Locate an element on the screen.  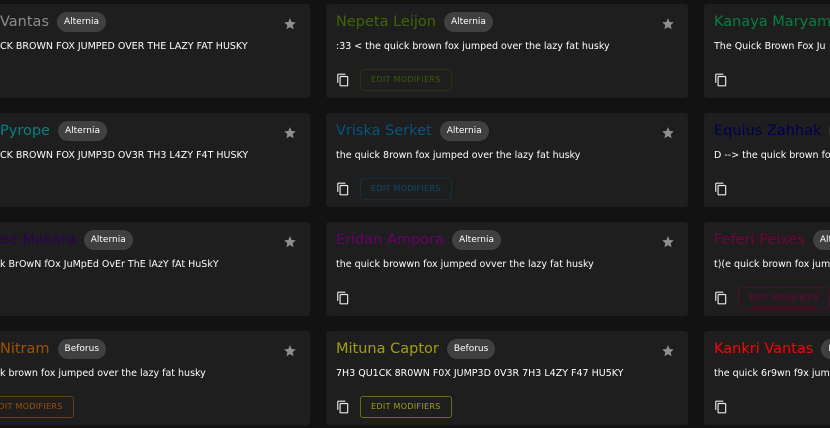
character-name: Eridan Ampora is located at coordinates (390, 240).